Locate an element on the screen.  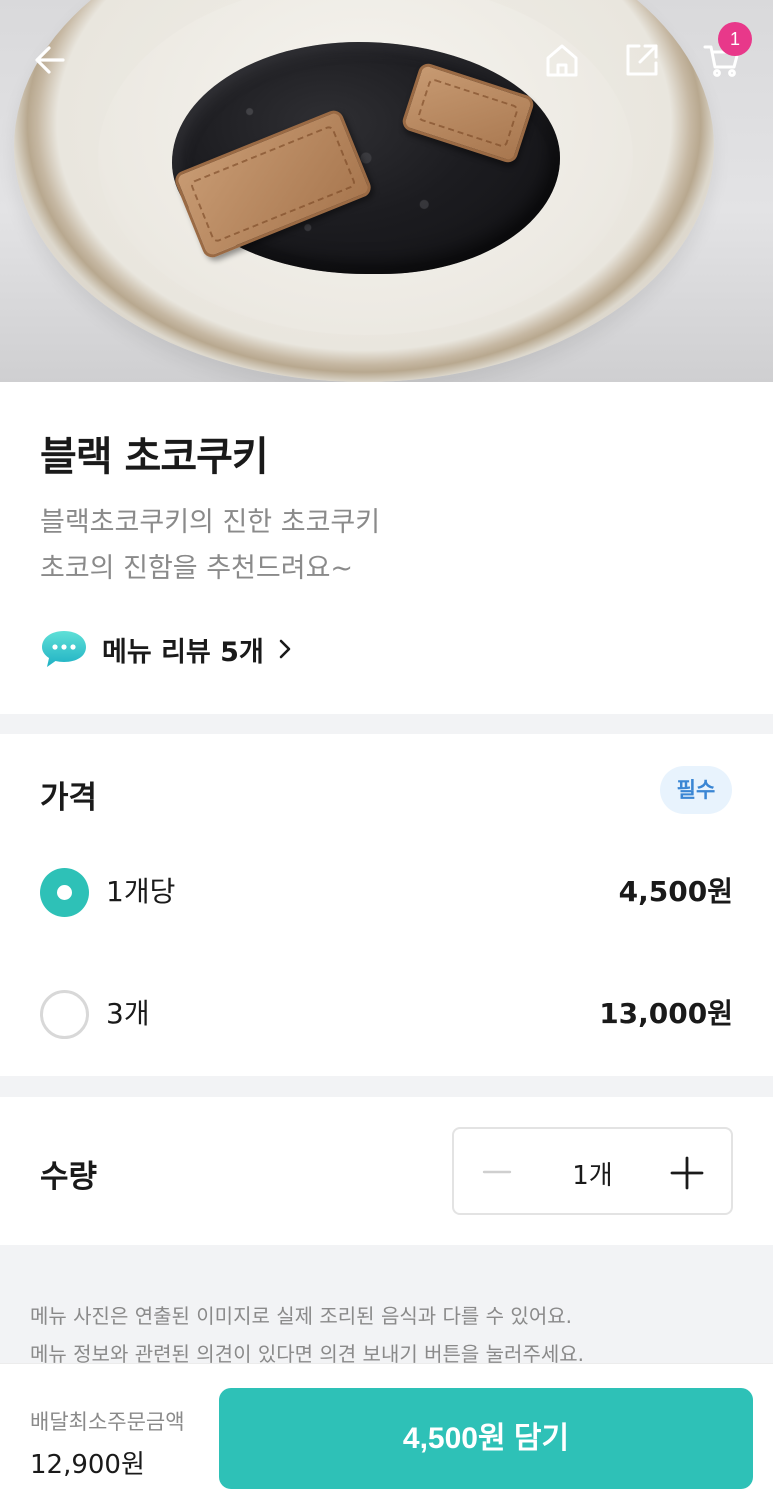
price-section-title: 가격 is located at coordinates (69, 798).